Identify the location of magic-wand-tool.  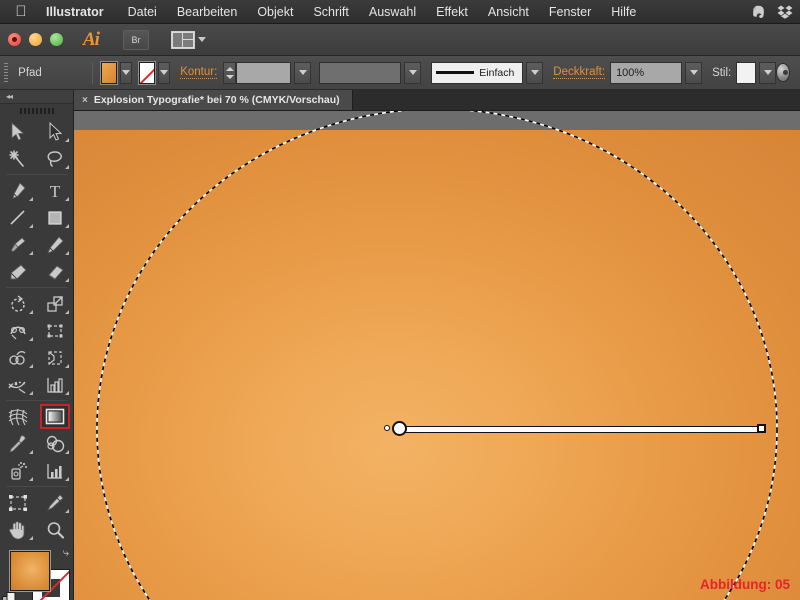
(18, 158).